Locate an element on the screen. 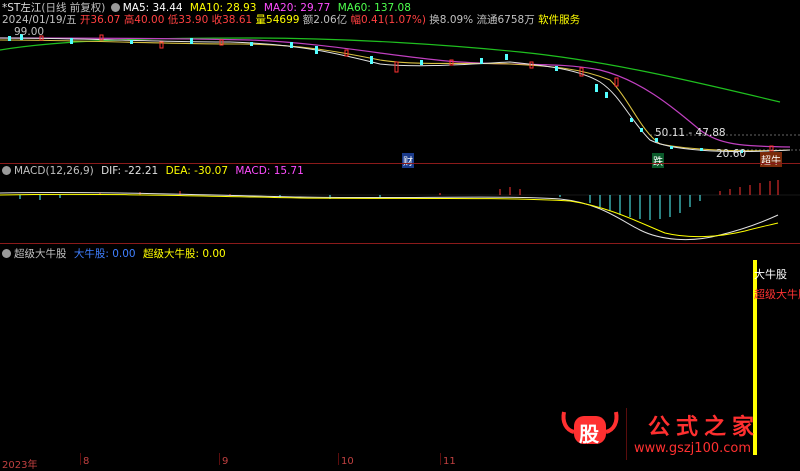  timeline-tick-aug: 8 is located at coordinates (86, 461).